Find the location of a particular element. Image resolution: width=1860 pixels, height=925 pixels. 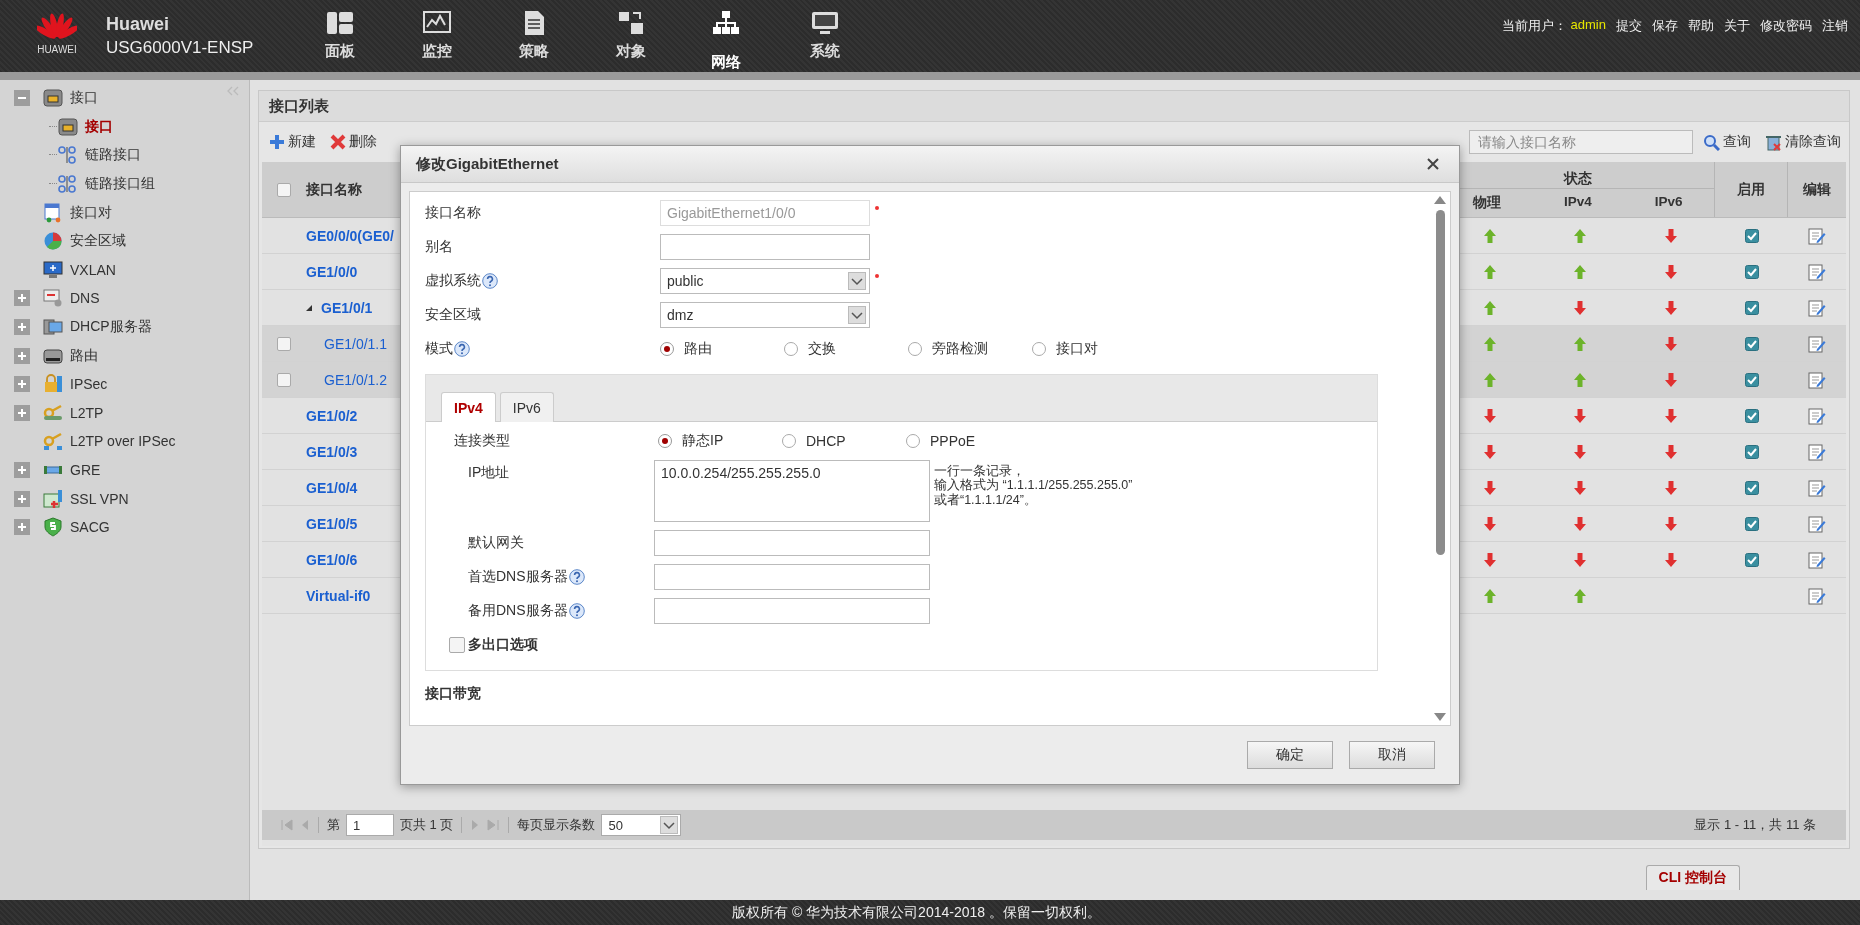

nav-tab: 网络 is located at coordinates (727, 36).